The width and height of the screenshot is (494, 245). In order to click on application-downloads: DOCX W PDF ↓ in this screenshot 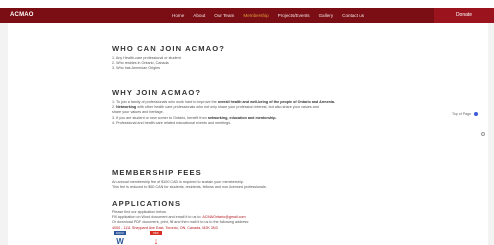, I will do `click(139, 238)`.